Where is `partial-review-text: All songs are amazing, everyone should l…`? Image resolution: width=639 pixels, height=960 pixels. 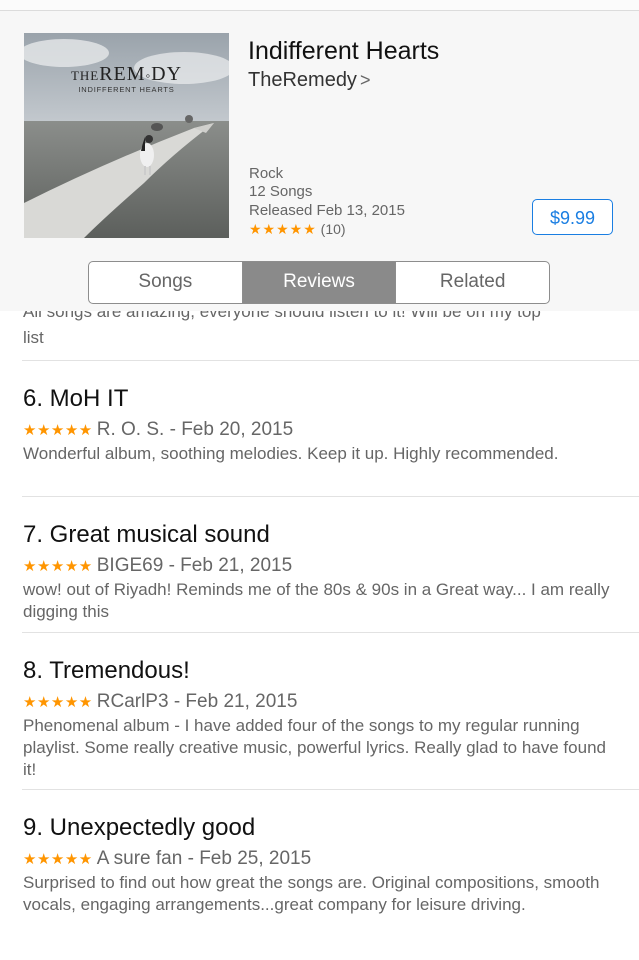
partial-review-text: All songs are amazing, everyone should l… is located at coordinates (282, 316).